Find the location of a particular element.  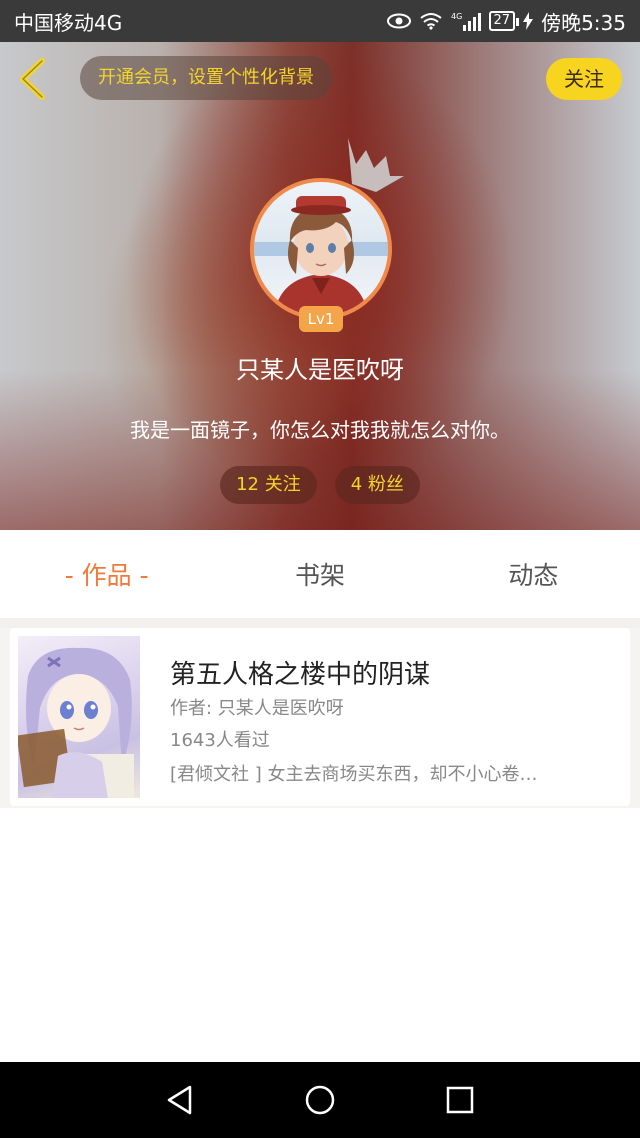

book-author: 作者: 只某人是医吹呀 is located at coordinates (257, 708).